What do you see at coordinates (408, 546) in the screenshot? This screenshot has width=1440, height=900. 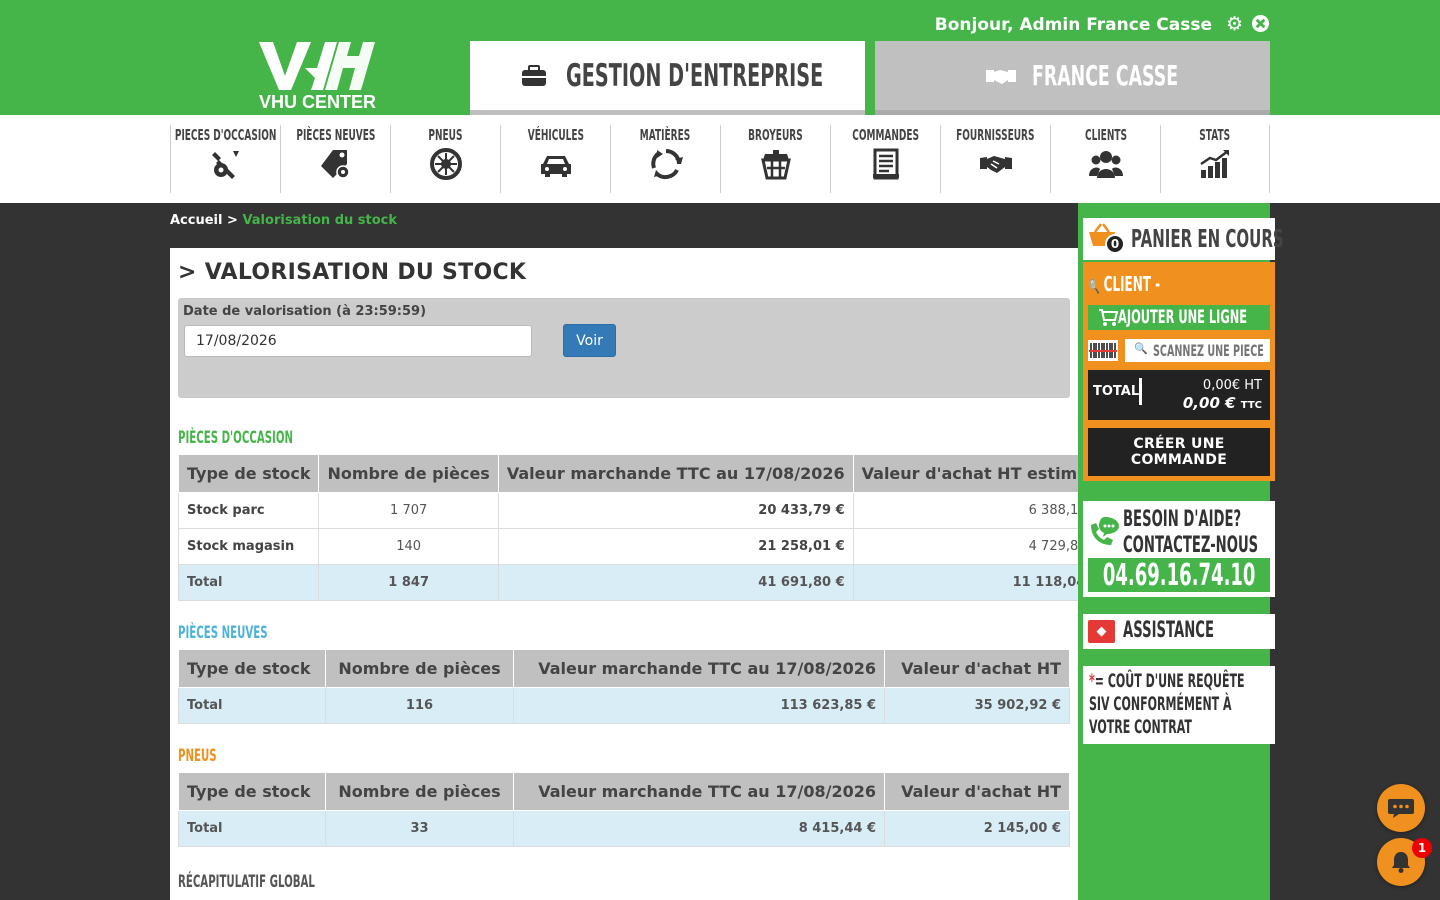 I see `cell: 140` at bounding box center [408, 546].